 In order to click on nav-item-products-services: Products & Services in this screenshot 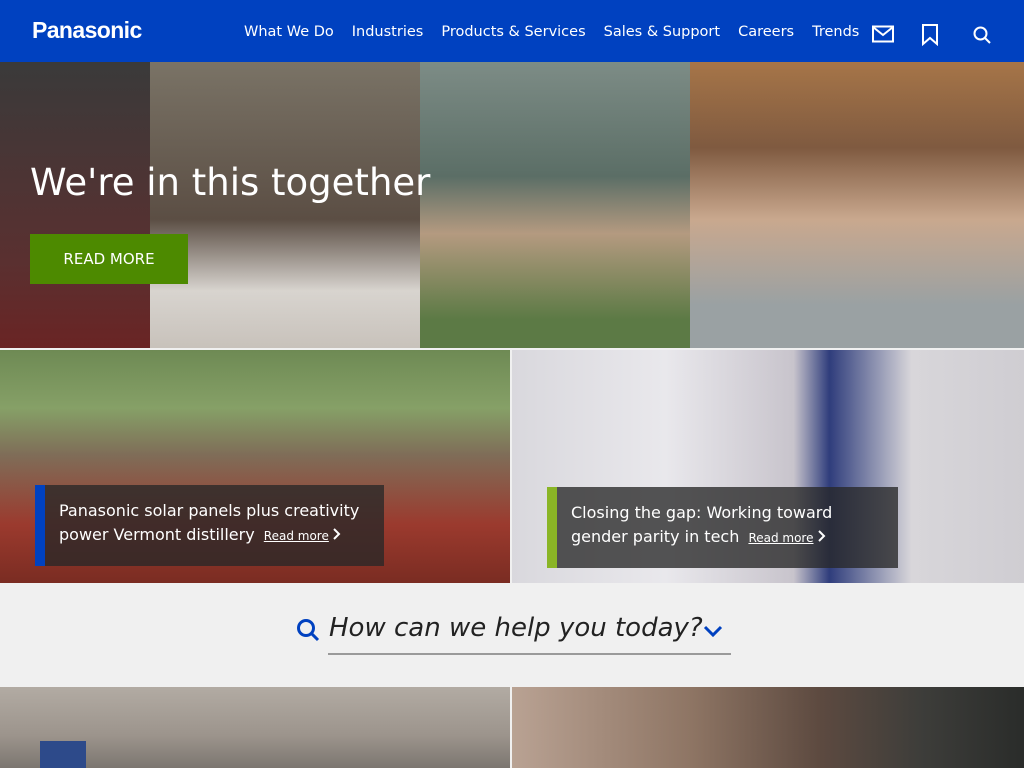, I will do `click(513, 32)`.